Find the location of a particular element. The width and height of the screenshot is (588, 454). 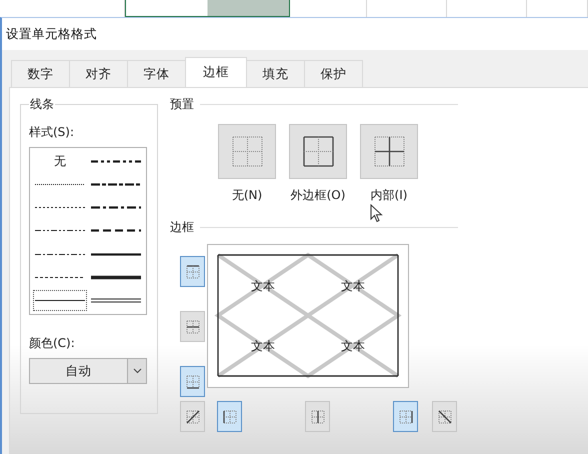

preset-label: 内部(I) is located at coordinates (389, 195).